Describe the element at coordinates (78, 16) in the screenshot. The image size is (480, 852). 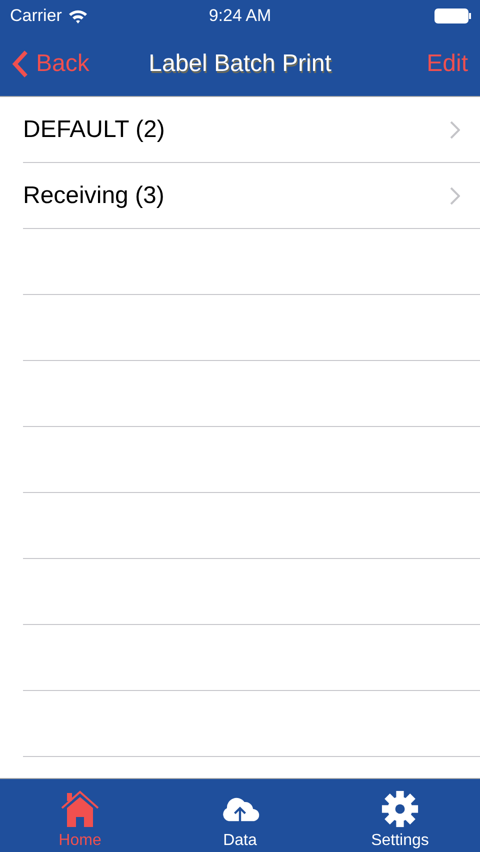
I see `wifi-icon` at that location.